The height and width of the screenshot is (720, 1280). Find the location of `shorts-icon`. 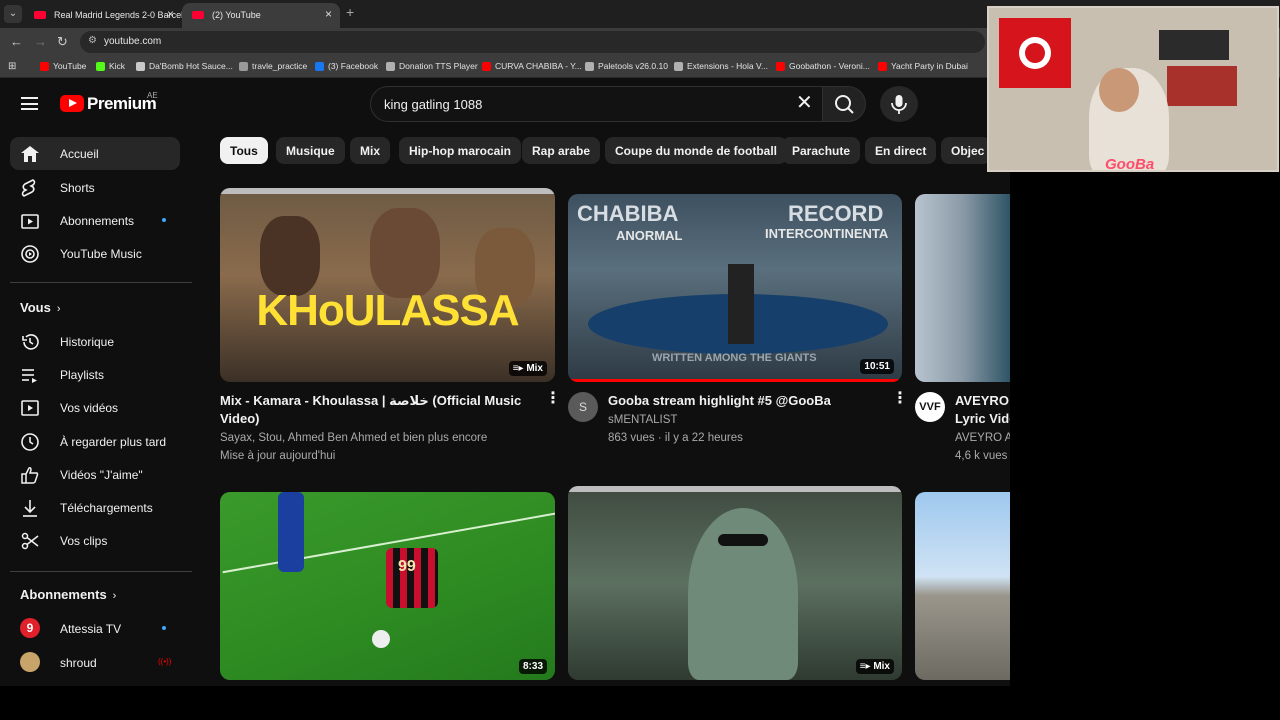

shorts-icon is located at coordinates (28, 188).